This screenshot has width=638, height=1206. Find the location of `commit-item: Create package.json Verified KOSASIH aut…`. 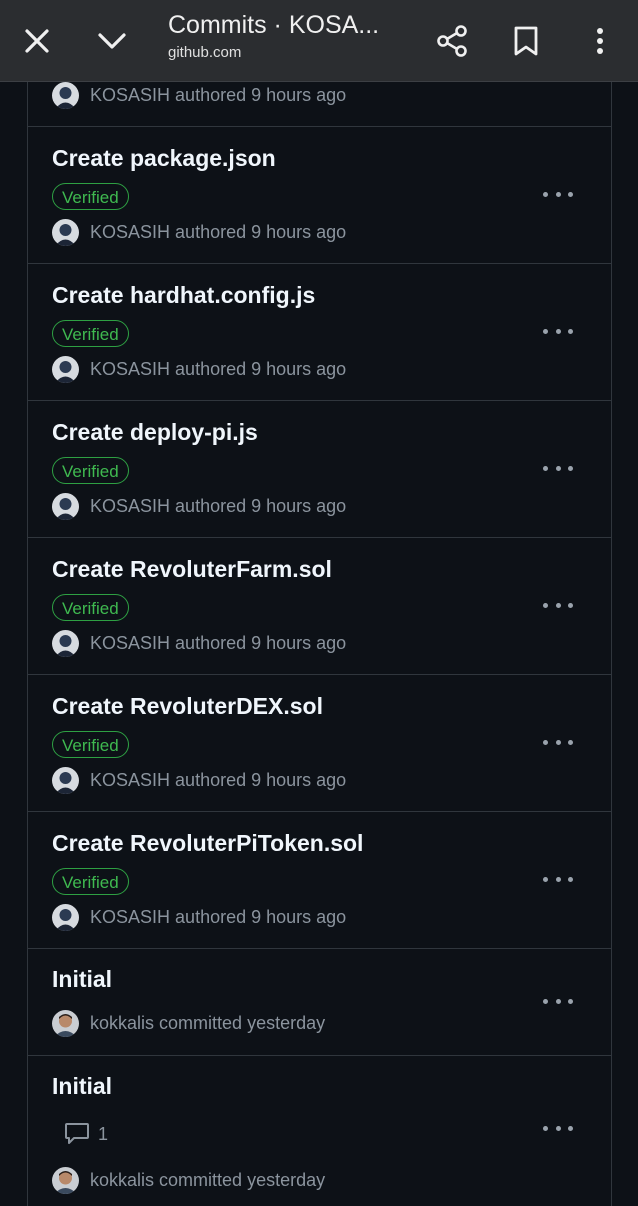

commit-item: Create package.json Verified KOSASIH aut… is located at coordinates (319, 195).